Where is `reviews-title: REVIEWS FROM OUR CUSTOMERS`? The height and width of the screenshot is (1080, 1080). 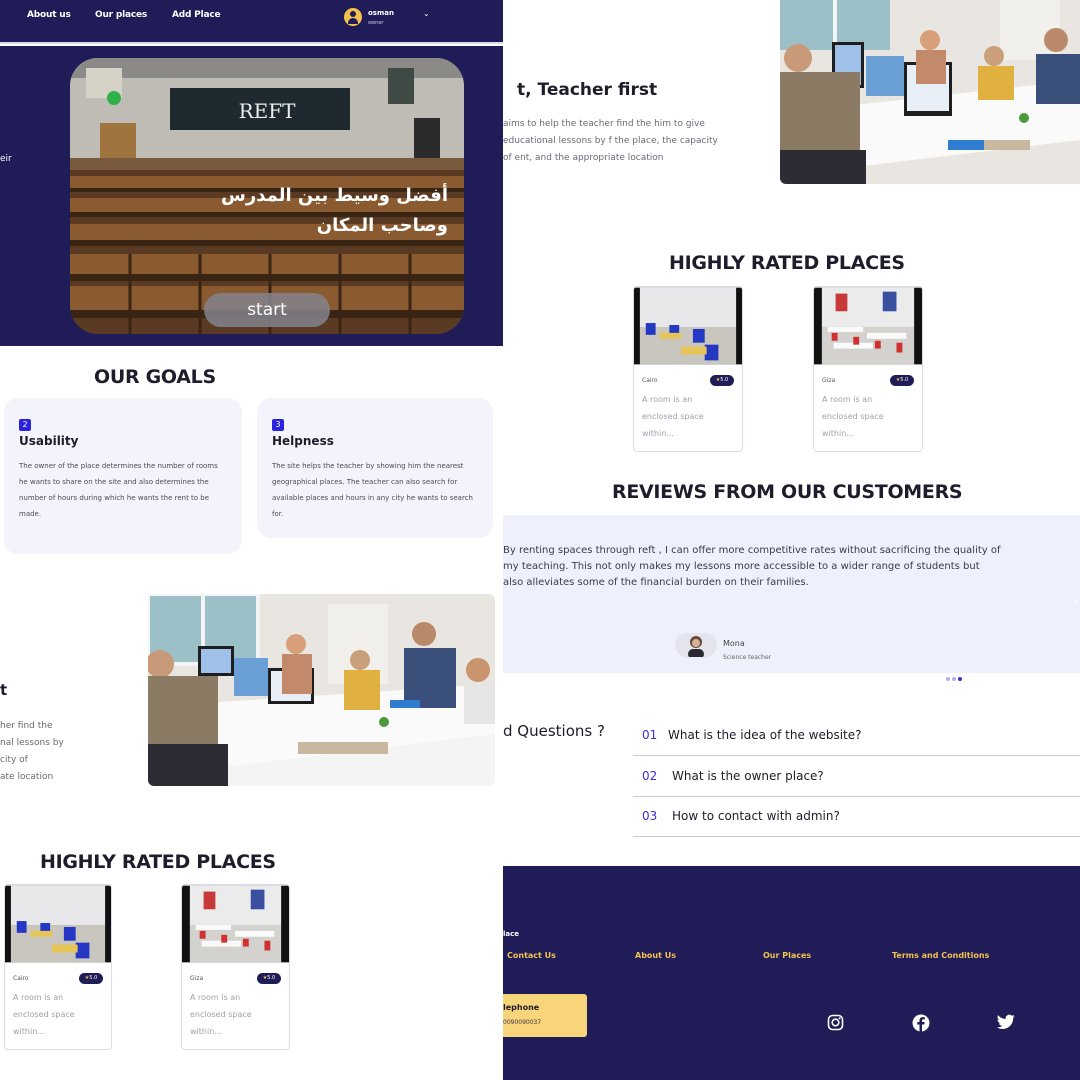
reviews-title: REVIEWS FROM OUR CUSTOMERS is located at coordinates (787, 492).